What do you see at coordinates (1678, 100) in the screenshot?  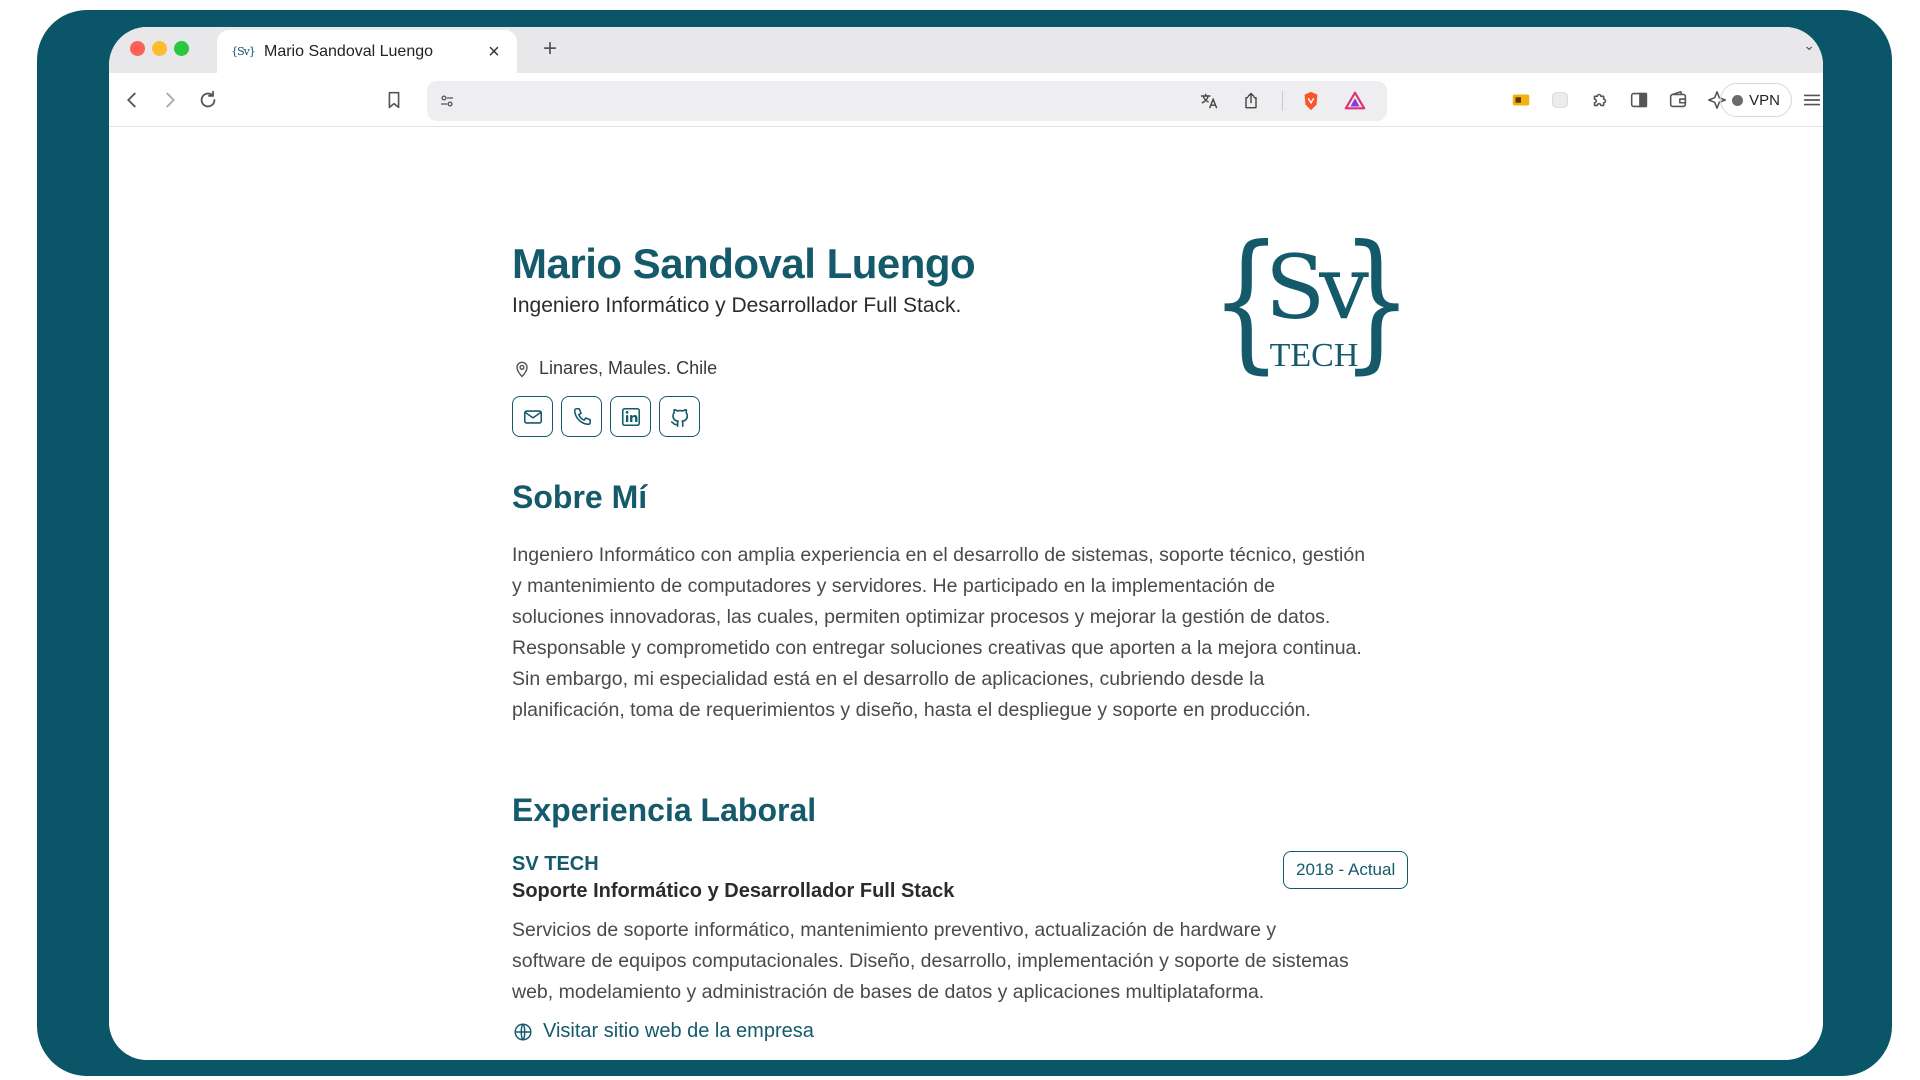 I see `wallet-icon` at bounding box center [1678, 100].